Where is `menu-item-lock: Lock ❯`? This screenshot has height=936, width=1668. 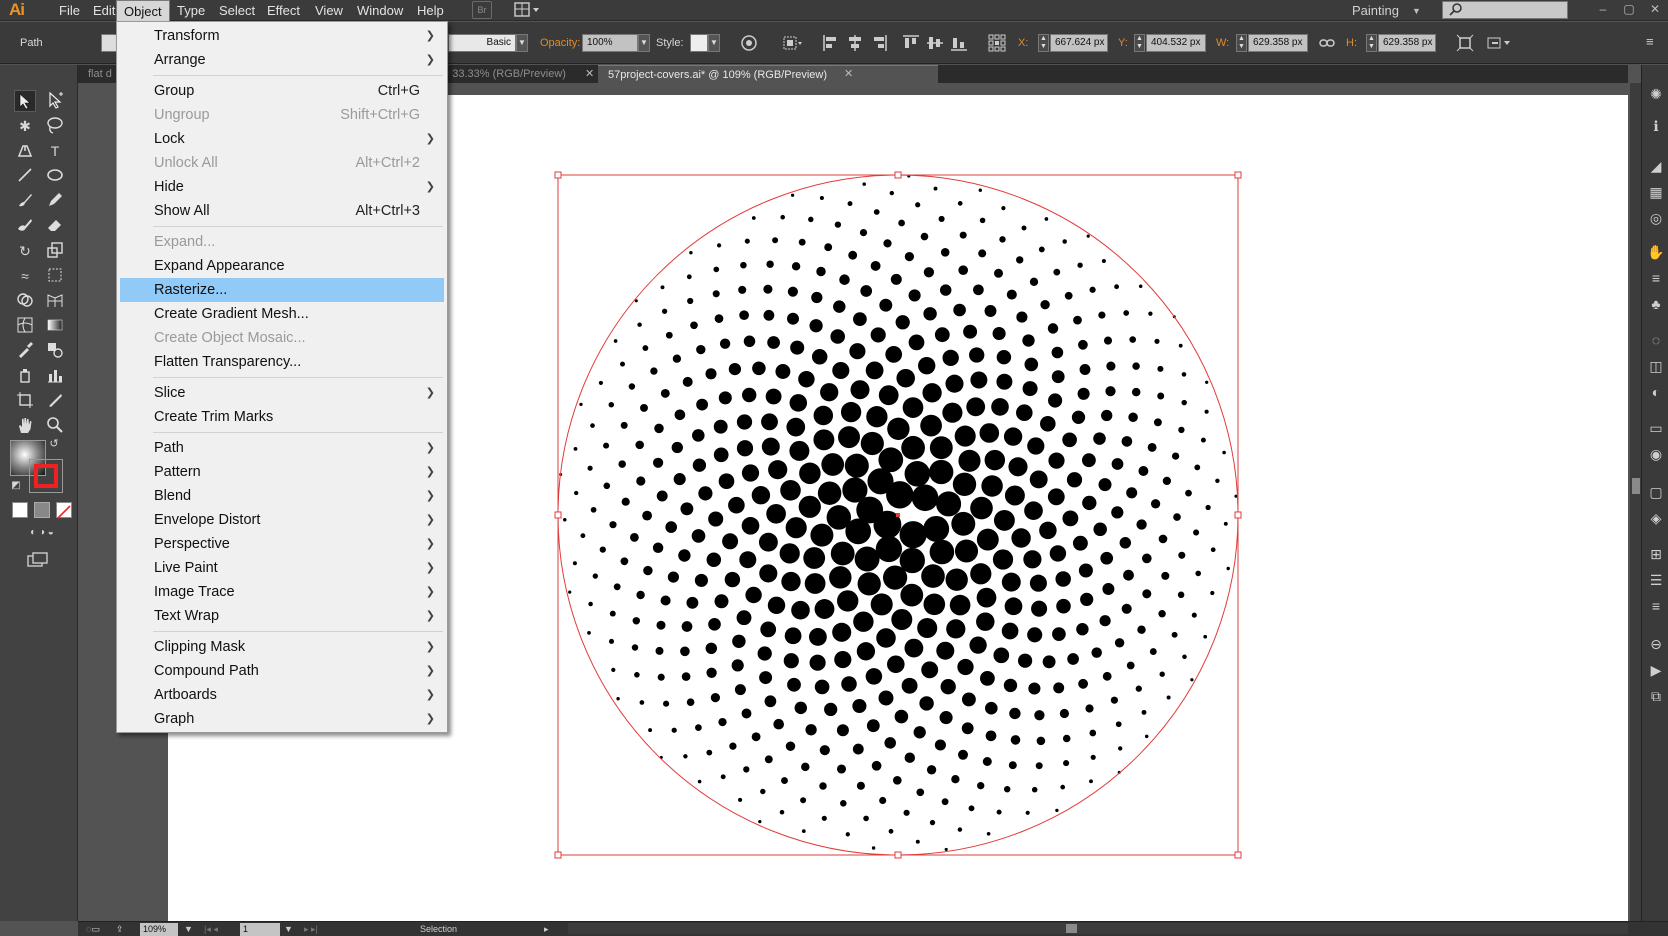
menu-item-lock: Lock ❯ is located at coordinates (282, 139).